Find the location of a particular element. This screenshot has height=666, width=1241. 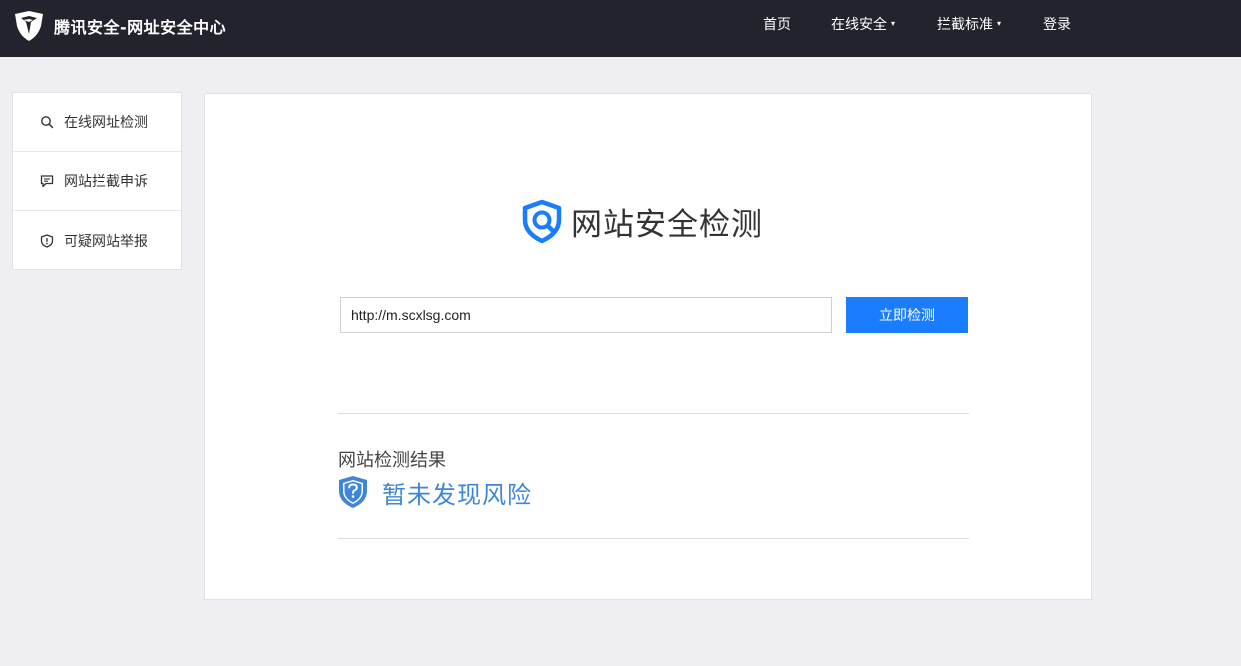

alert-shield-icon is located at coordinates (47, 240).